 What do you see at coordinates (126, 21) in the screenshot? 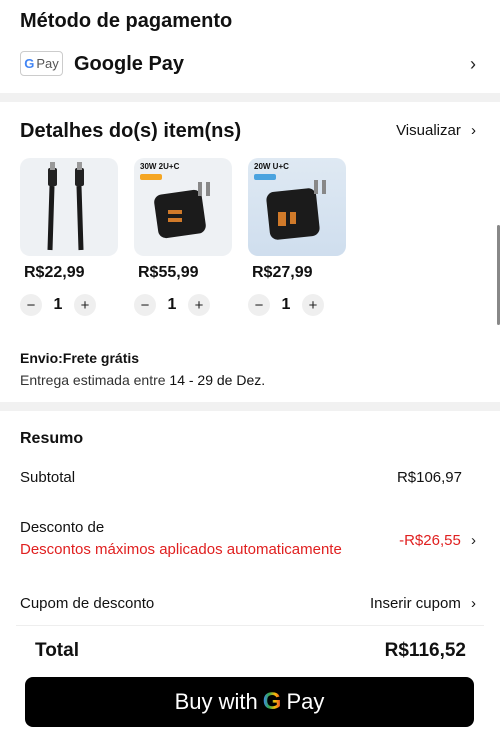
I see `payment-method-title: Método de pagamento` at bounding box center [126, 21].